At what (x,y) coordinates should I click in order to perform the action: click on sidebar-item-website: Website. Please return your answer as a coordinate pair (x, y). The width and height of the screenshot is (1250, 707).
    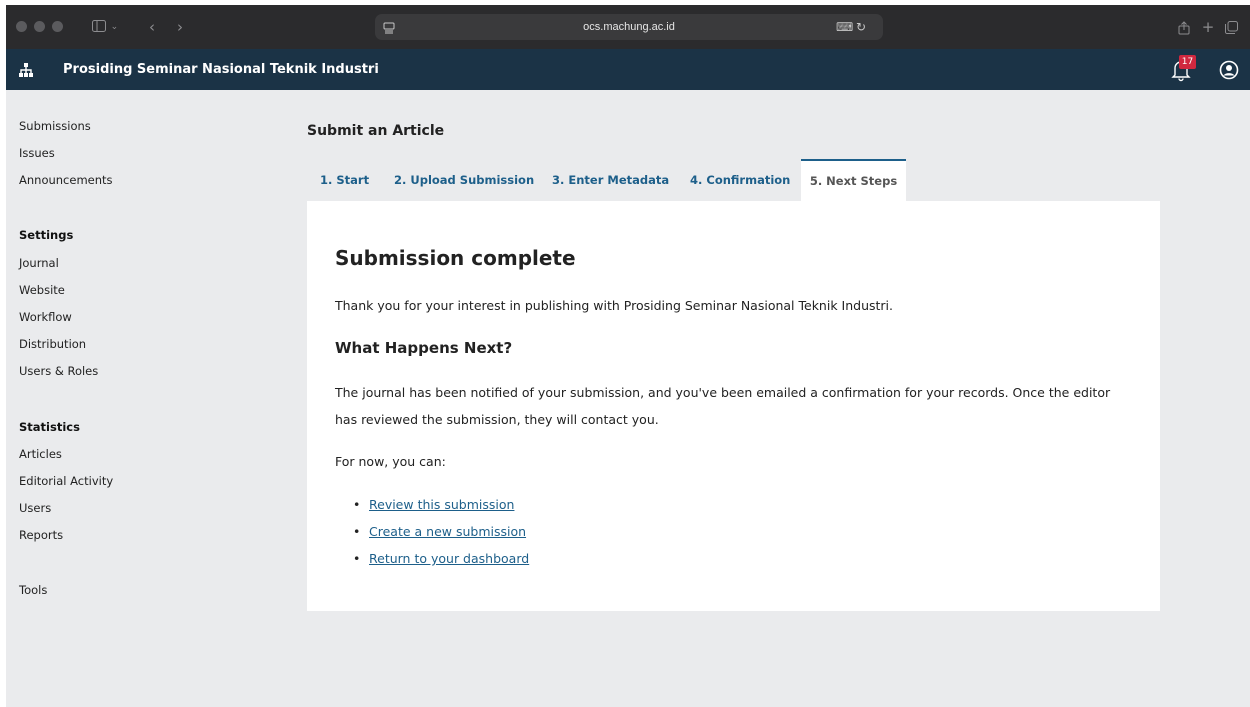
    Looking at the image, I should click on (42, 290).